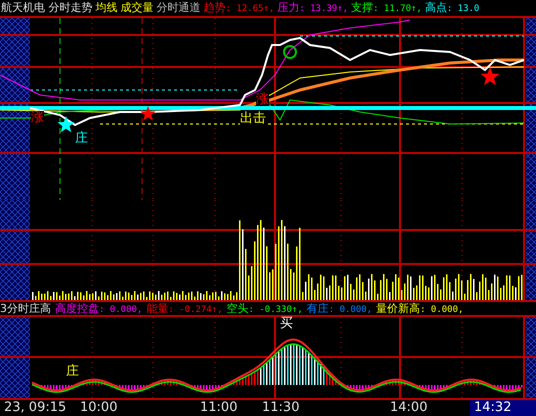 This screenshot has height=416, width=536. Describe the element at coordinates (215, 8) in the screenshot. I see `reading-label: 趋势` at that location.